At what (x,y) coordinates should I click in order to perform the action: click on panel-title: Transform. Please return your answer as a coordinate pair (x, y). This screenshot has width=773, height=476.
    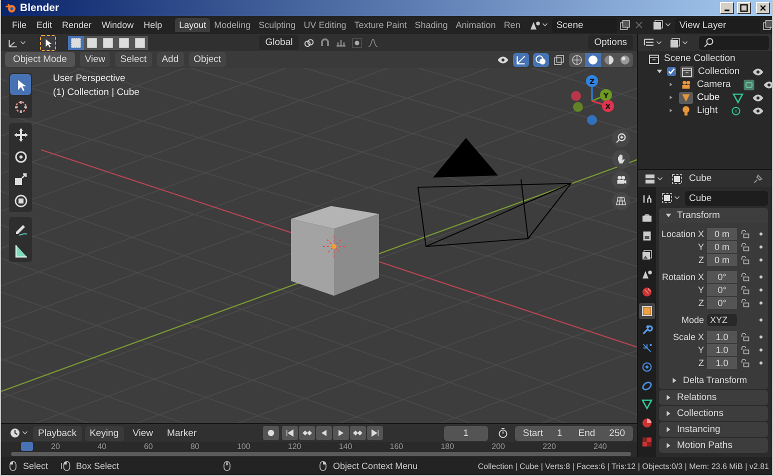
    Looking at the image, I should click on (698, 215).